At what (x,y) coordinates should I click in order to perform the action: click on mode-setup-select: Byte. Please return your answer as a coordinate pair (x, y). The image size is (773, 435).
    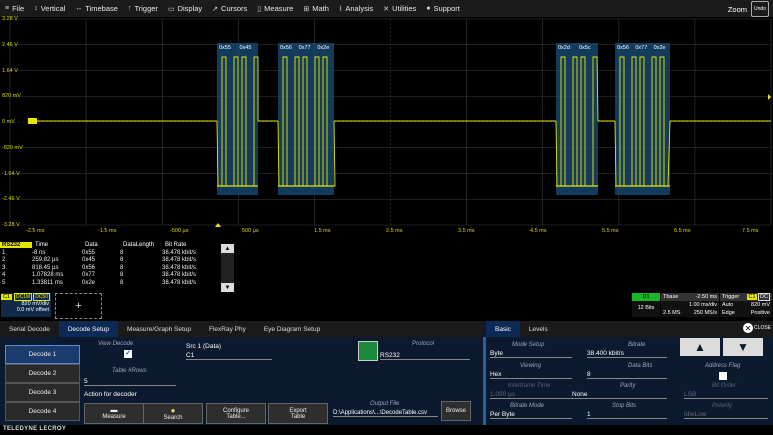
    Looking at the image, I should click on (531, 354).